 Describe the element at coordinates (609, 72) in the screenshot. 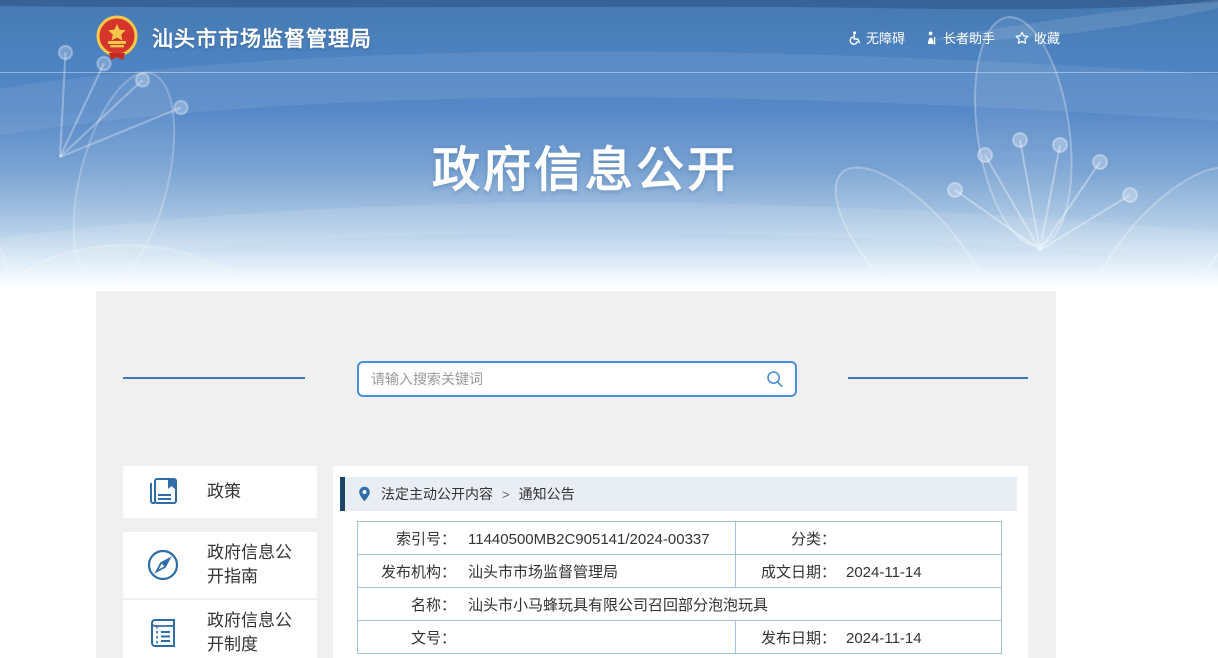

I see `header-divider` at that location.